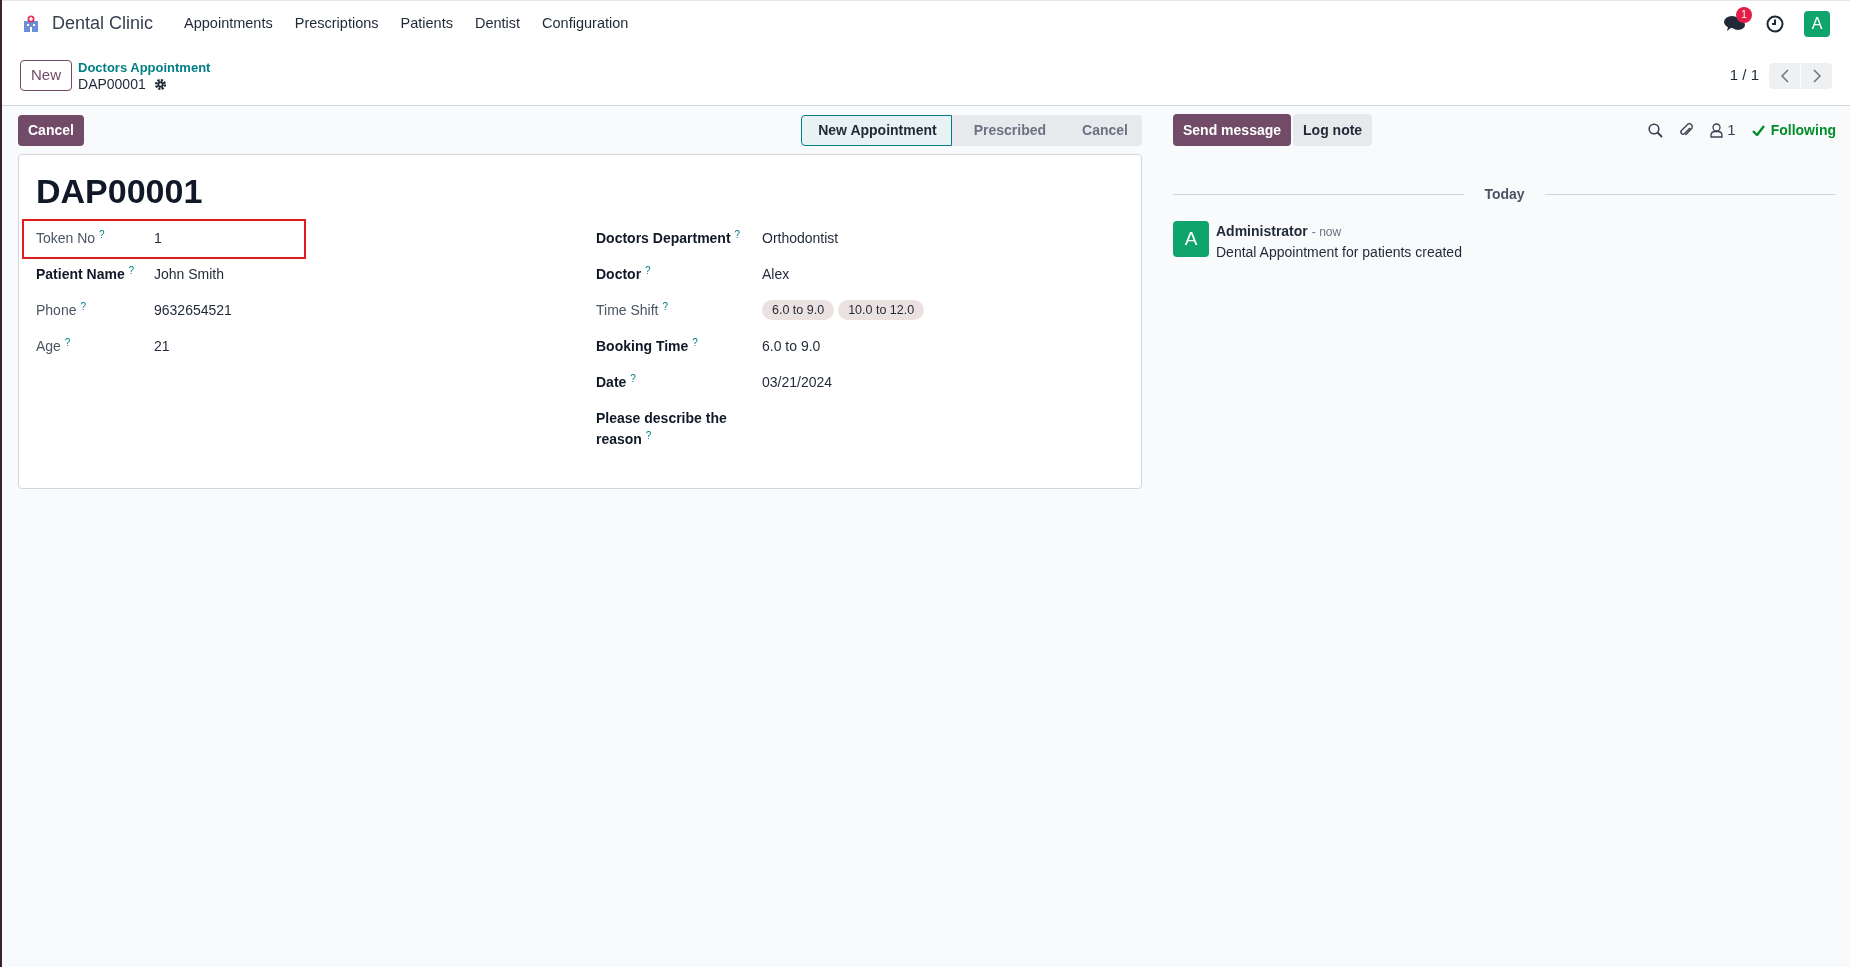 Image resolution: width=1850 pixels, height=967 pixels. Describe the element at coordinates (1687, 130) in the screenshot. I see `paperclip-icon` at that location.